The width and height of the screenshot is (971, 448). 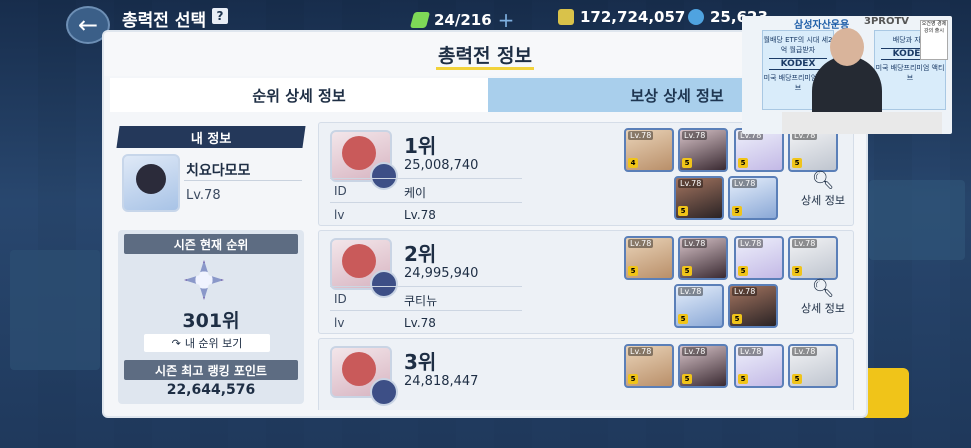 I want to click on tab-ranking-details: 순위 상세 정보, so click(x=299, y=95).